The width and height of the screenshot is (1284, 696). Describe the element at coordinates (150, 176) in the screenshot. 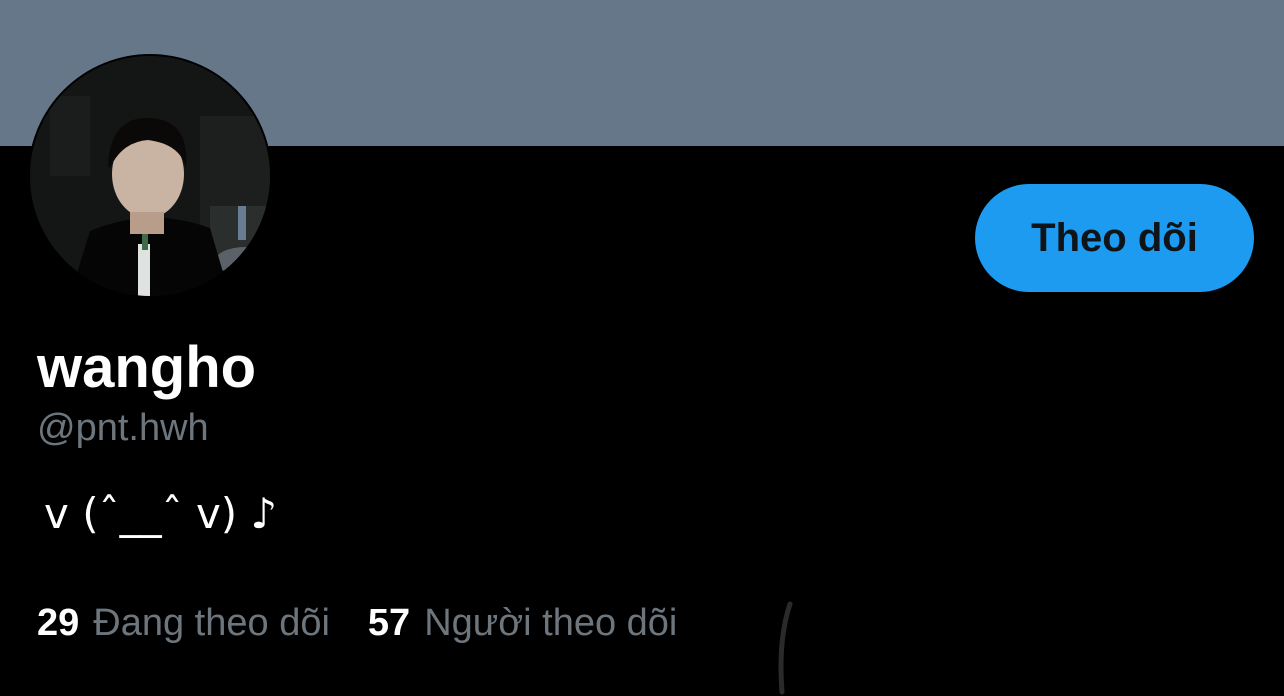

I see `avatar` at that location.